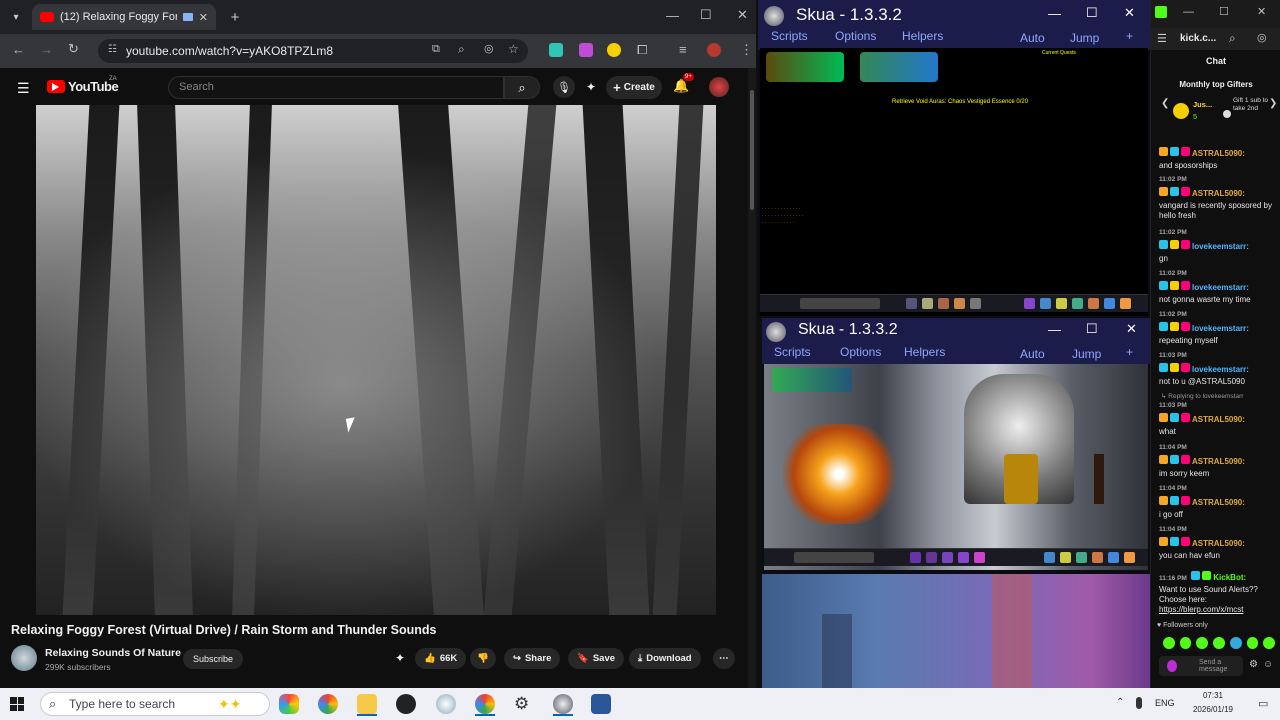 This screenshot has width=1280, height=720. I want to click on gemini-ask-icon: ✦, so click(400, 658).